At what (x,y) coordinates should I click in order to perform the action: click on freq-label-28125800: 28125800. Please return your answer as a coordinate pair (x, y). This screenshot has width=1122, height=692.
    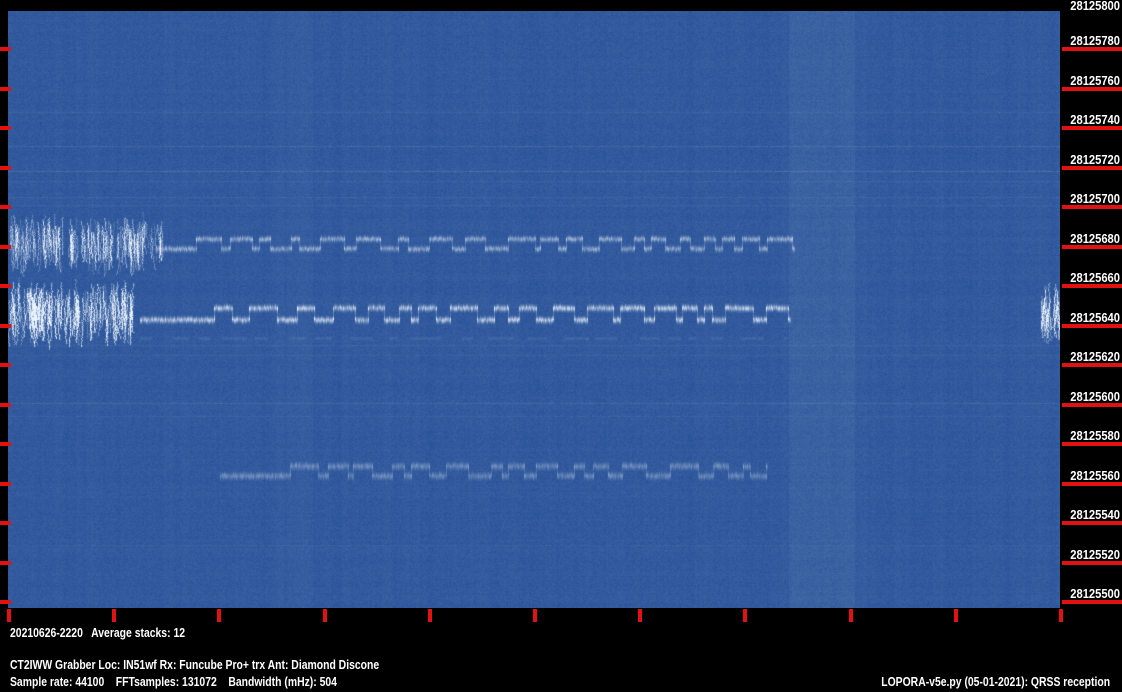
    Looking at the image, I should click on (1095, 6).